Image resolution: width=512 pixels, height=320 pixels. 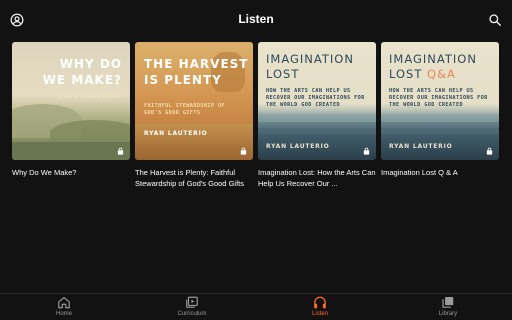 I want to click on cover-title-line: IS PLENTY, so click(x=183, y=80).